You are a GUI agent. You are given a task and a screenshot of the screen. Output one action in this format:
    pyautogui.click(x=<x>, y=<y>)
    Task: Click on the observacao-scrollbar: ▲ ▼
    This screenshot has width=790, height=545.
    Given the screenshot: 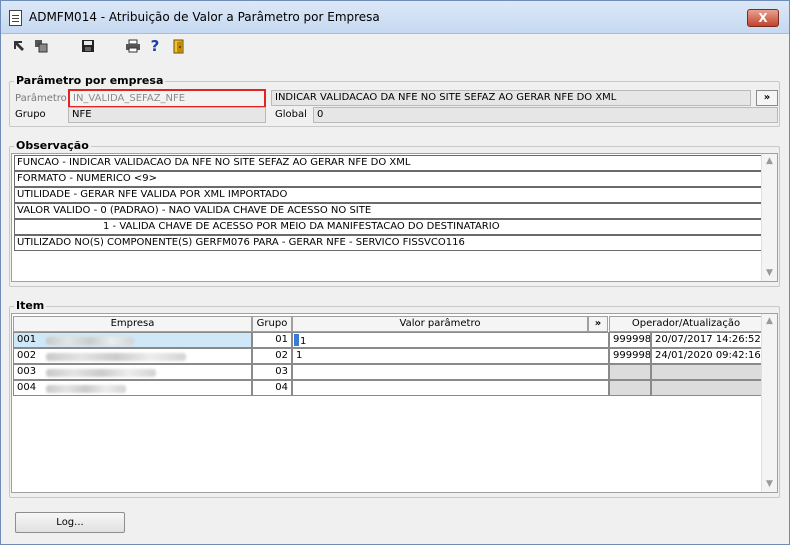 What is the action you would take?
    pyautogui.click(x=769, y=217)
    